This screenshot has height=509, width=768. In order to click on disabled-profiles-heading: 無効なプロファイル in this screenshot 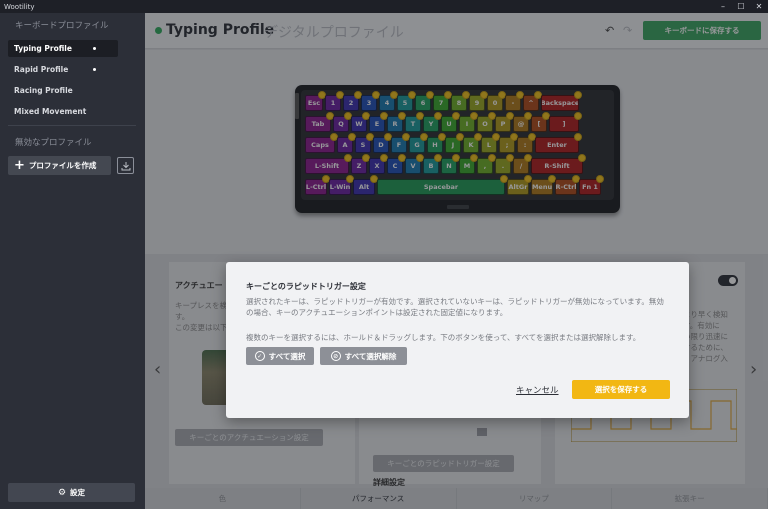, I will do `click(53, 143)`.